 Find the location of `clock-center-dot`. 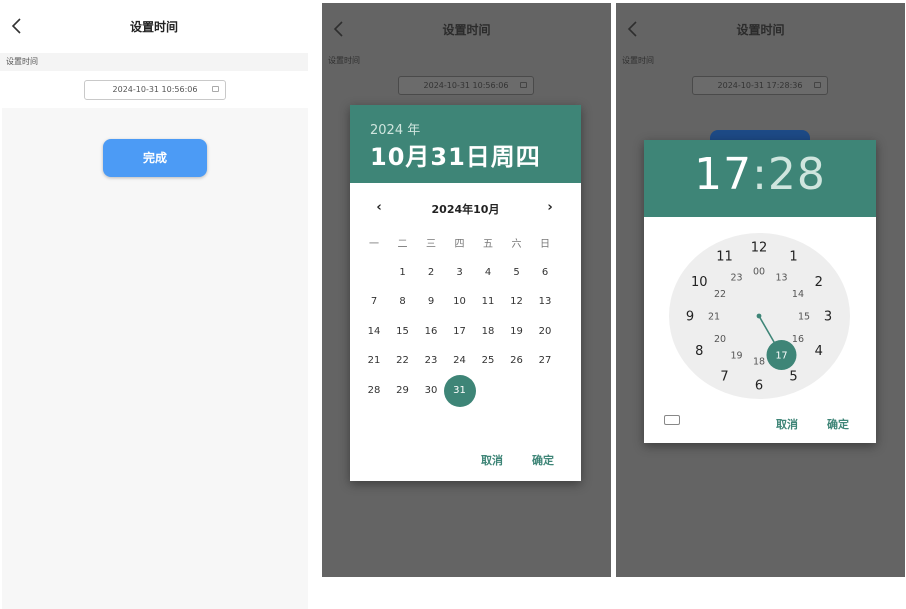

clock-center-dot is located at coordinates (759, 316).